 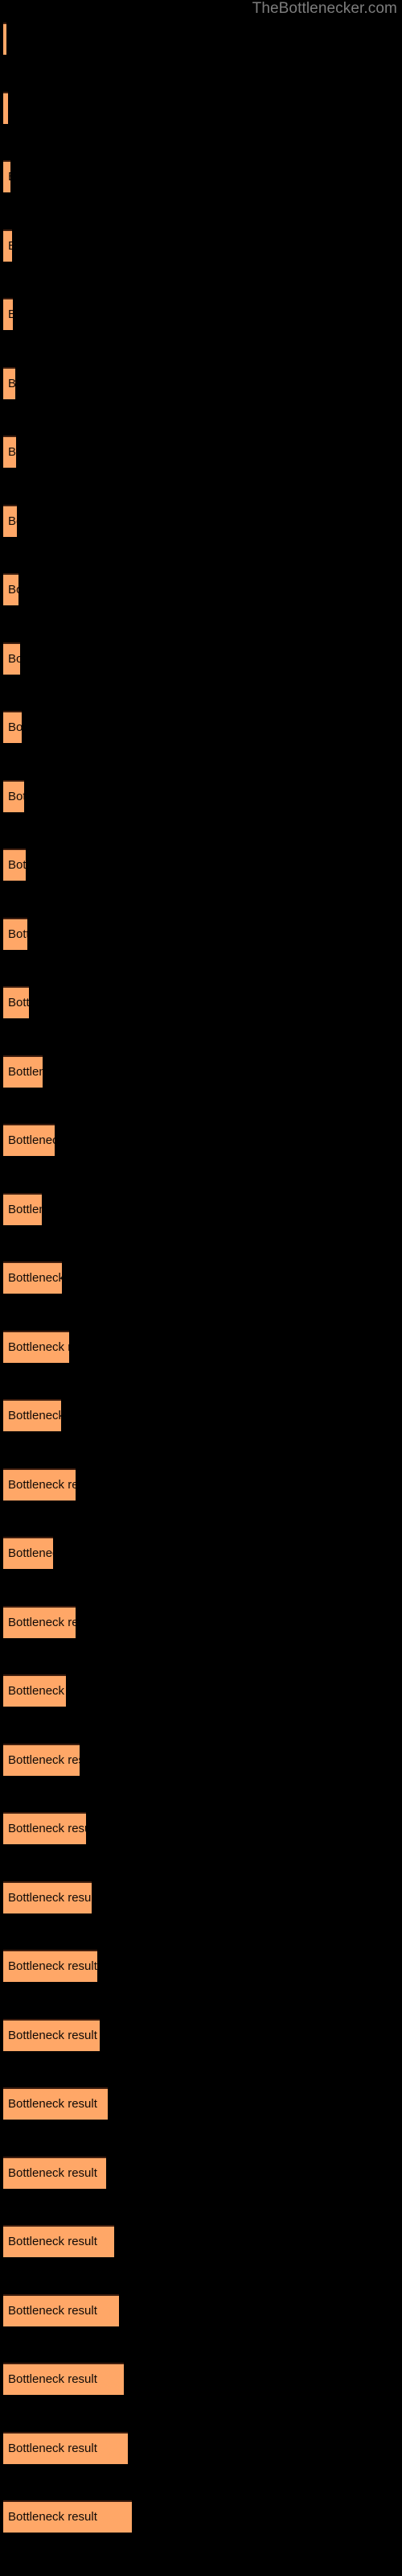 I want to click on site-header: TheBottlenecker.com, so click(x=201, y=10).